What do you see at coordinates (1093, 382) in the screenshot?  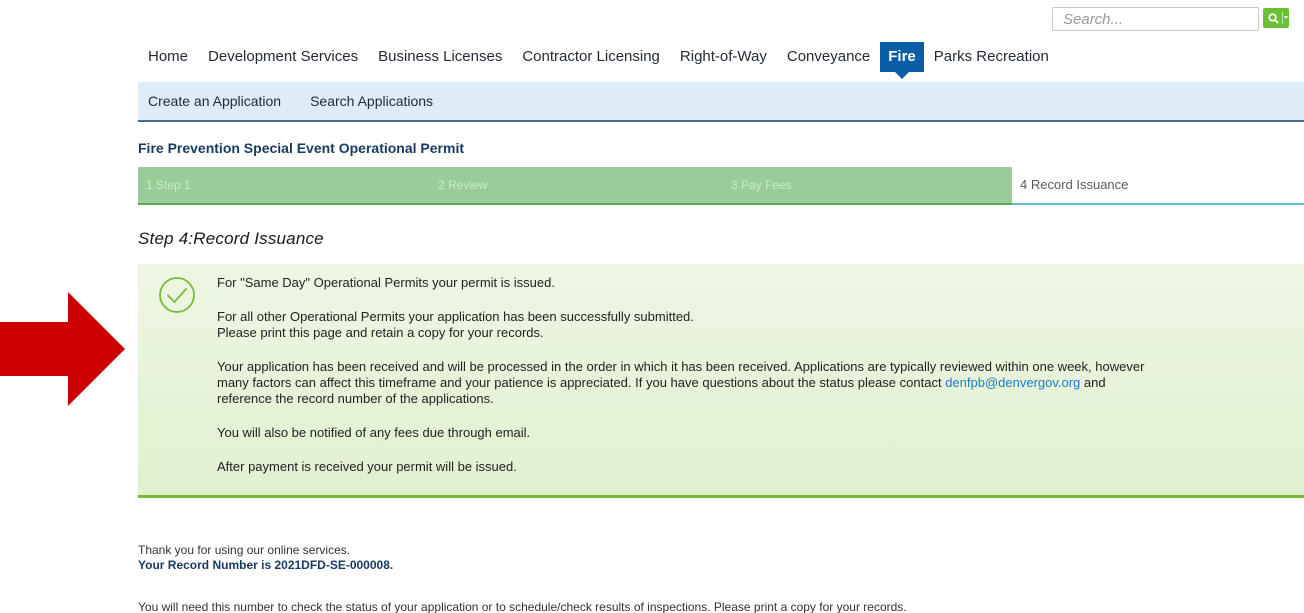 I see `message-processing-tail: and` at bounding box center [1093, 382].